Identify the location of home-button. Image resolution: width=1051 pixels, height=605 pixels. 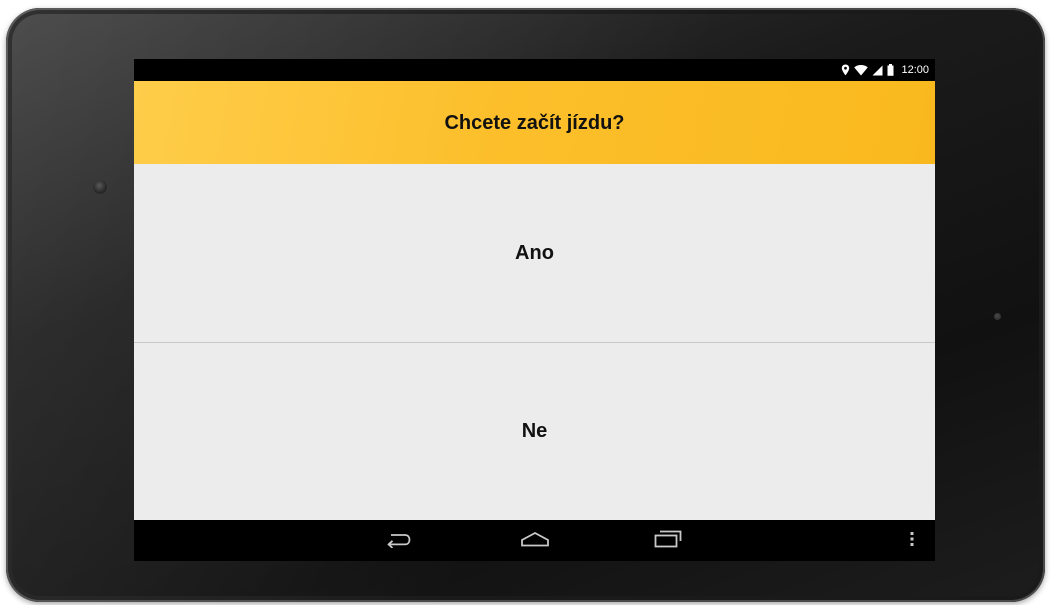
(535, 541).